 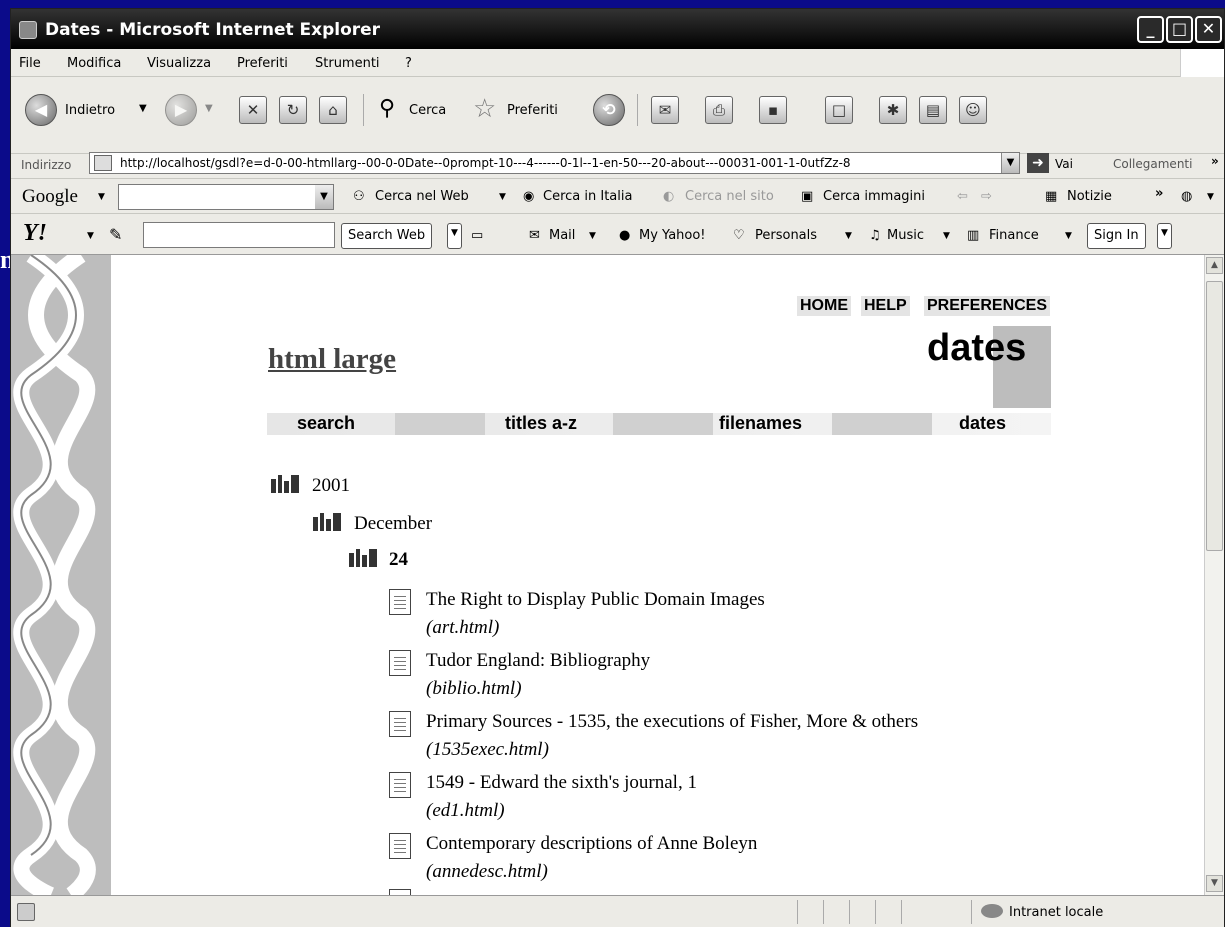 What do you see at coordinates (905, 235) in the screenshot?
I see `yahoo-music-button: Music` at bounding box center [905, 235].